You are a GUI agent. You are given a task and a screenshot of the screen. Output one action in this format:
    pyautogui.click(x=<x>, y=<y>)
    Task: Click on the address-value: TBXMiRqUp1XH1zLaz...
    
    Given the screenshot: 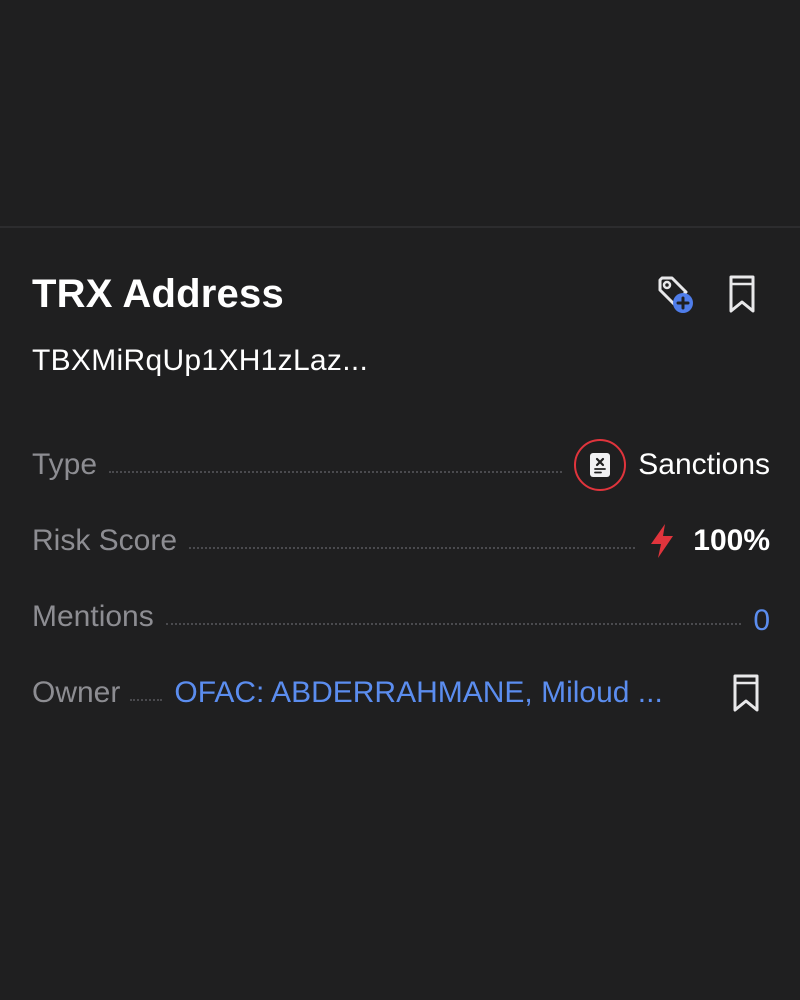 What is the action you would take?
    pyautogui.click(x=200, y=361)
    